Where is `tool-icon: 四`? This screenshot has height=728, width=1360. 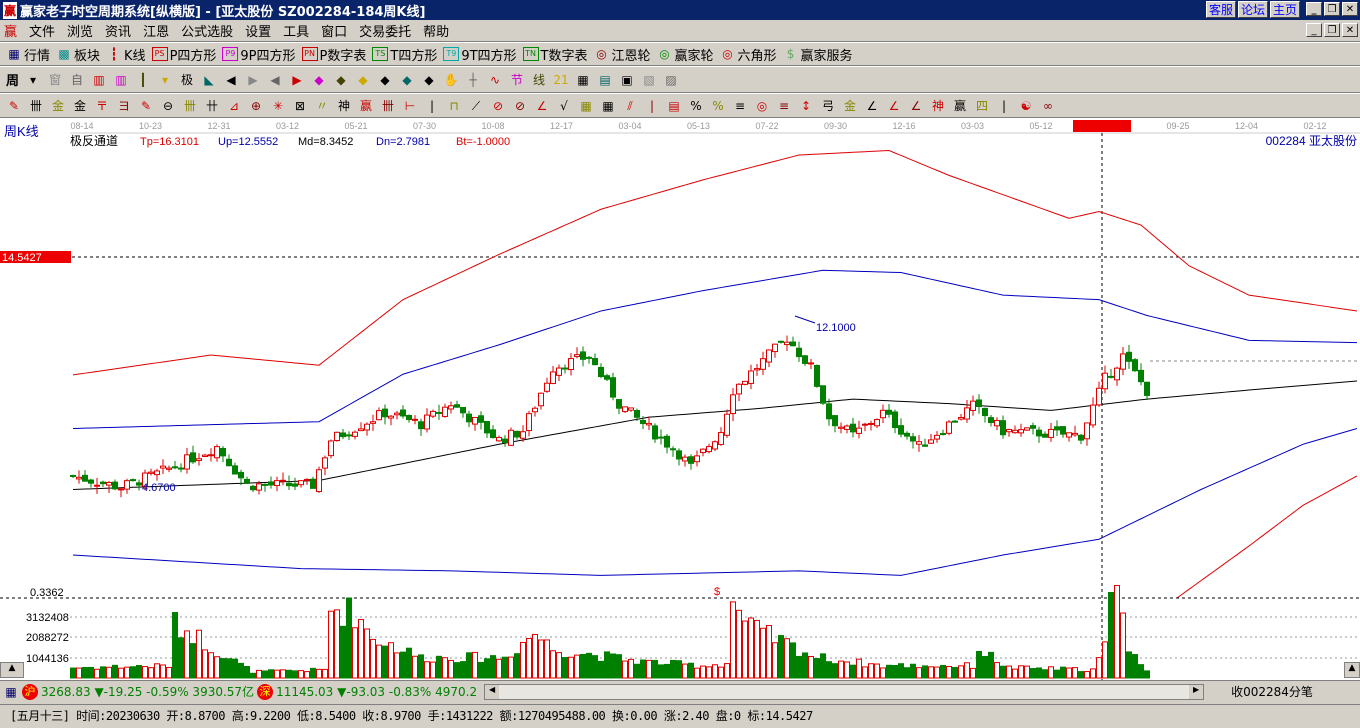
tool-icon: 四 is located at coordinates (982, 106).